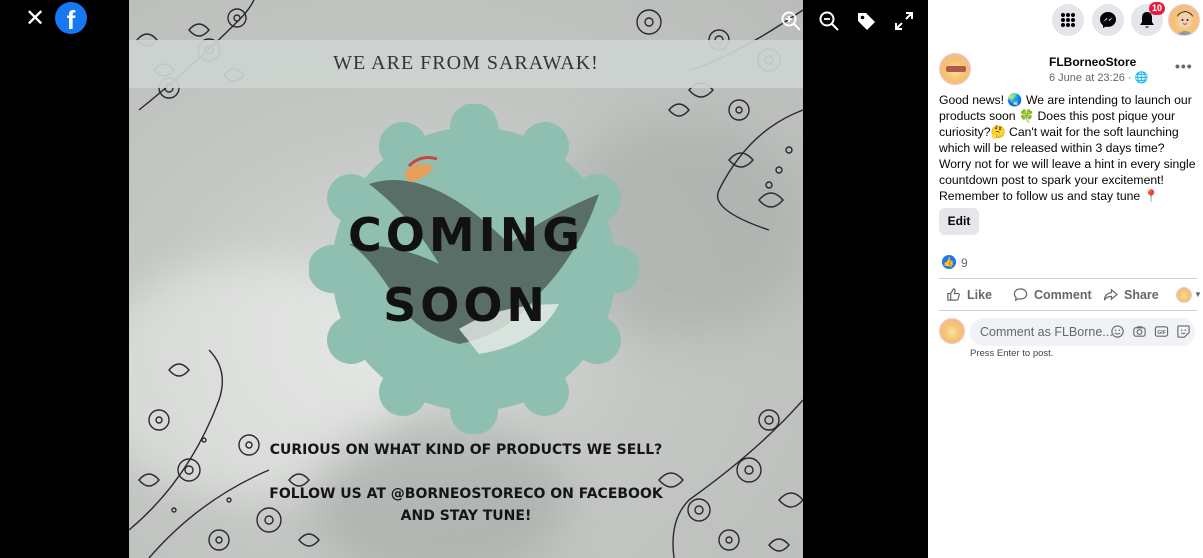 This screenshot has height=558, width=1203. Describe the element at coordinates (1117, 331) in the screenshot. I see `emoji-icon` at that location.